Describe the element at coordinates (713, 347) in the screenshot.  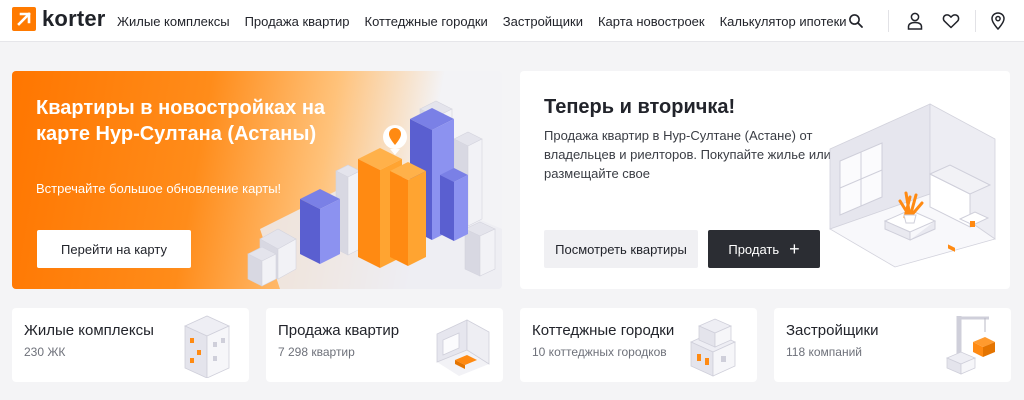
I see `cottage-house-icon` at that location.